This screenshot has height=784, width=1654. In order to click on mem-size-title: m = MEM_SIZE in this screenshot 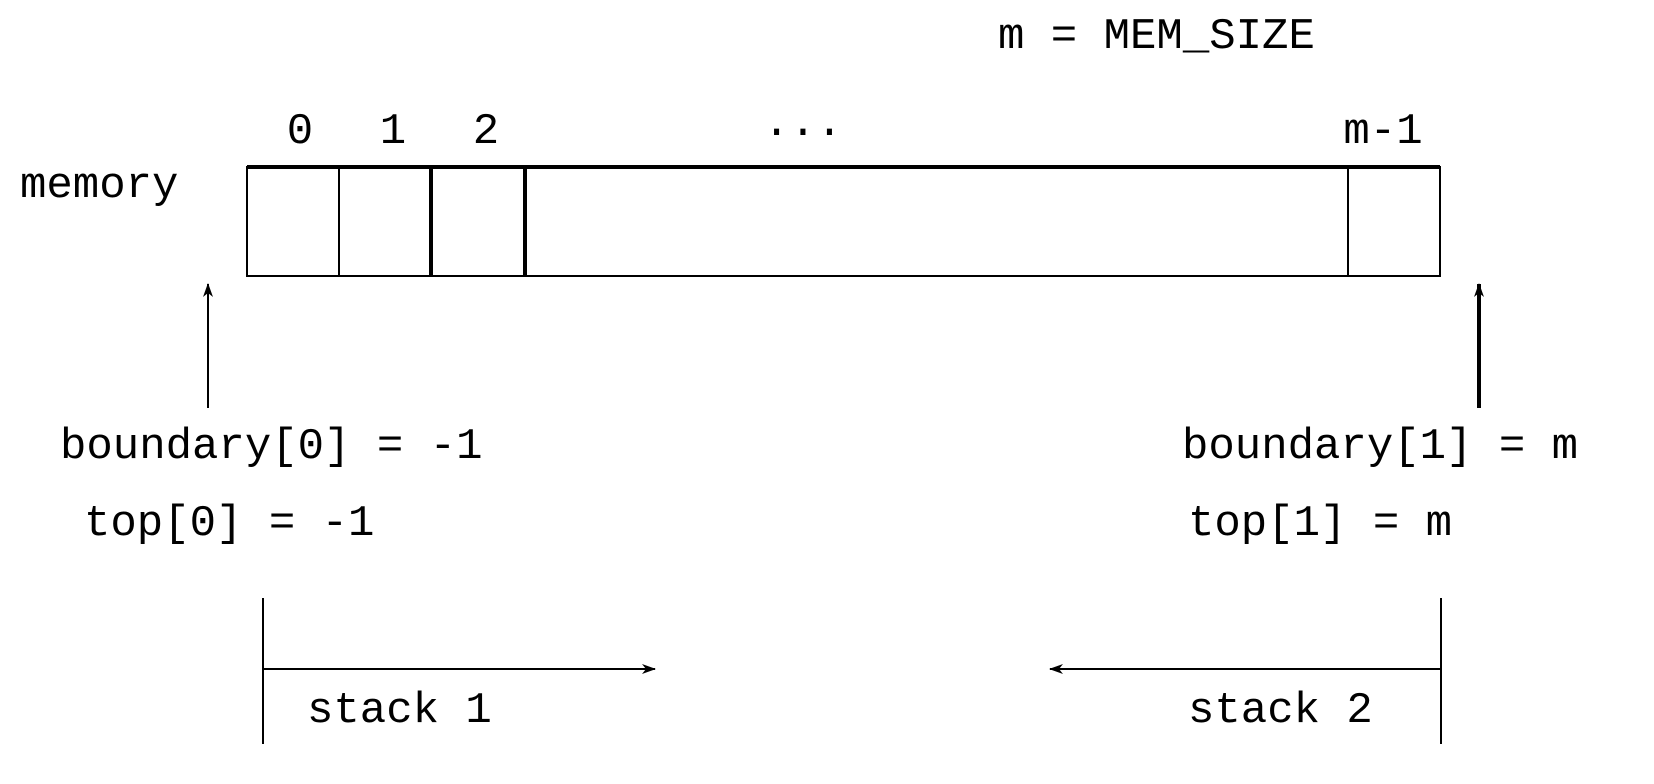, I will do `click(1156, 37)`.